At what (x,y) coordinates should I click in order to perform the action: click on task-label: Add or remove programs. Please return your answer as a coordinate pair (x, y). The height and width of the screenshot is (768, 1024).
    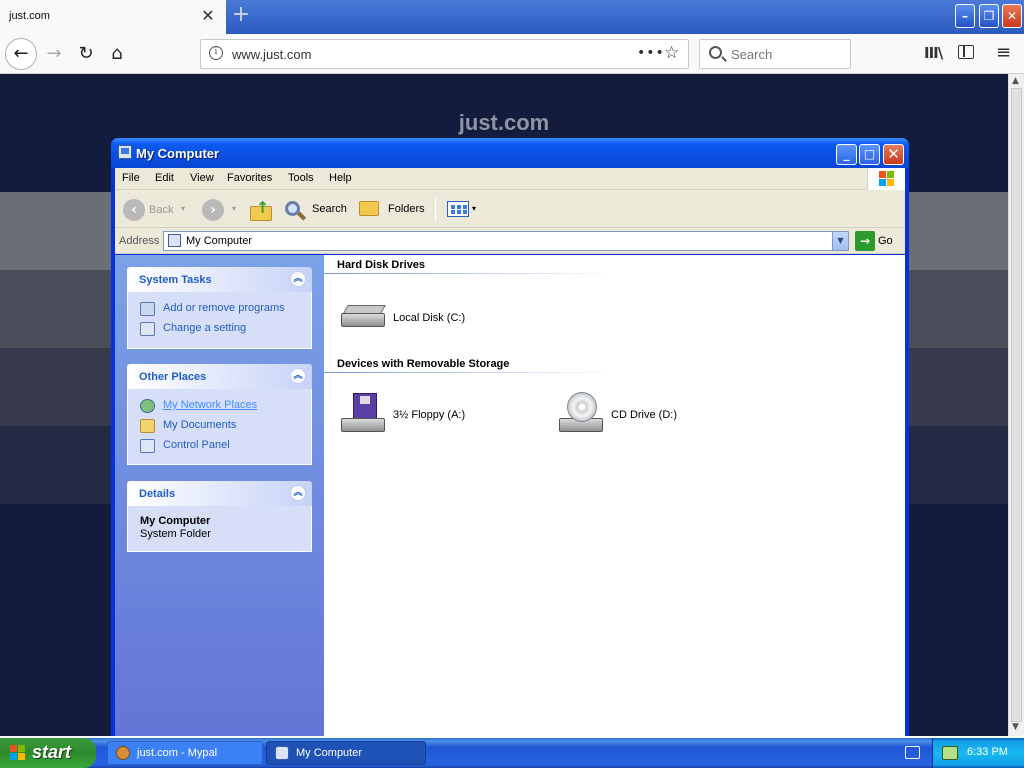
    Looking at the image, I should click on (224, 308).